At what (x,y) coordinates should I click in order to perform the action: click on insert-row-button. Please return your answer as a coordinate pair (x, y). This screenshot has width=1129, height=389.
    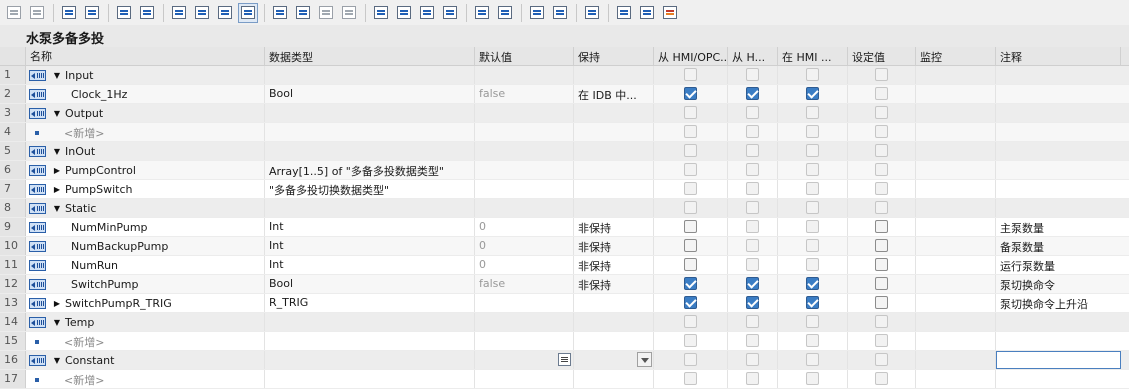
    Looking at the image, I should click on (14, 13).